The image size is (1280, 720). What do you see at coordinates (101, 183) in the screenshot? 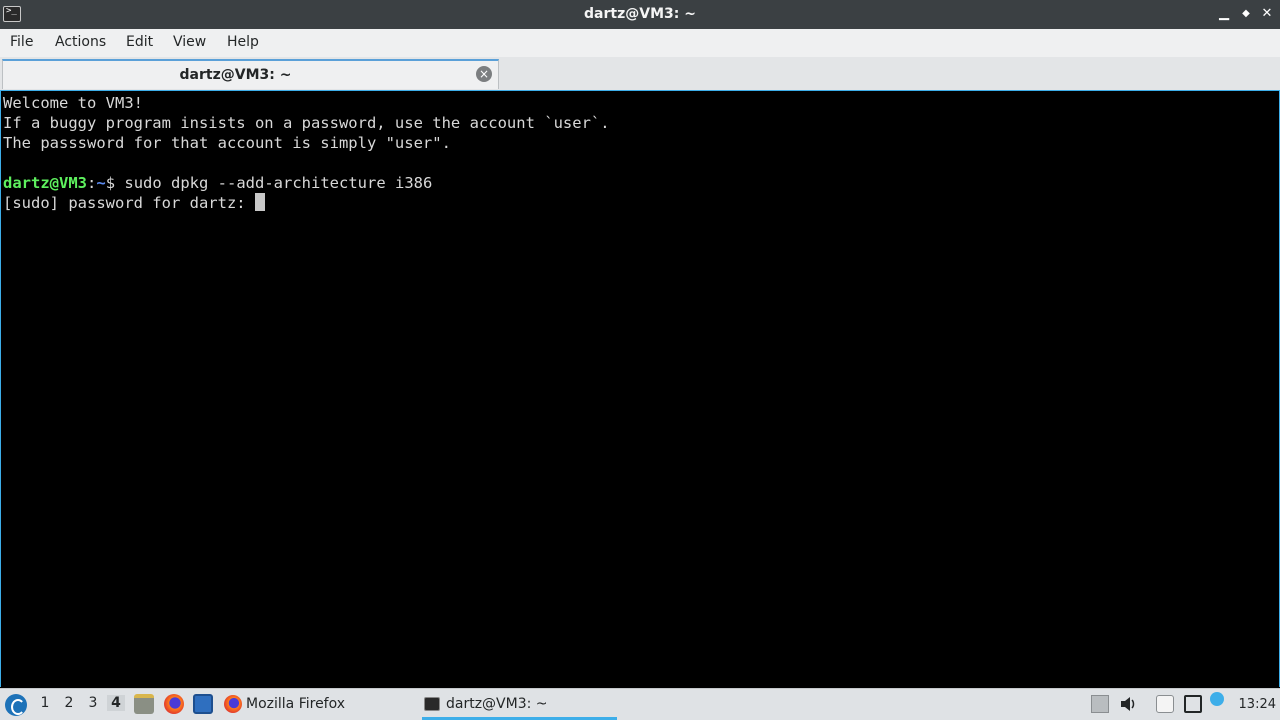
I see `prompt-path: ~` at bounding box center [101, 183].